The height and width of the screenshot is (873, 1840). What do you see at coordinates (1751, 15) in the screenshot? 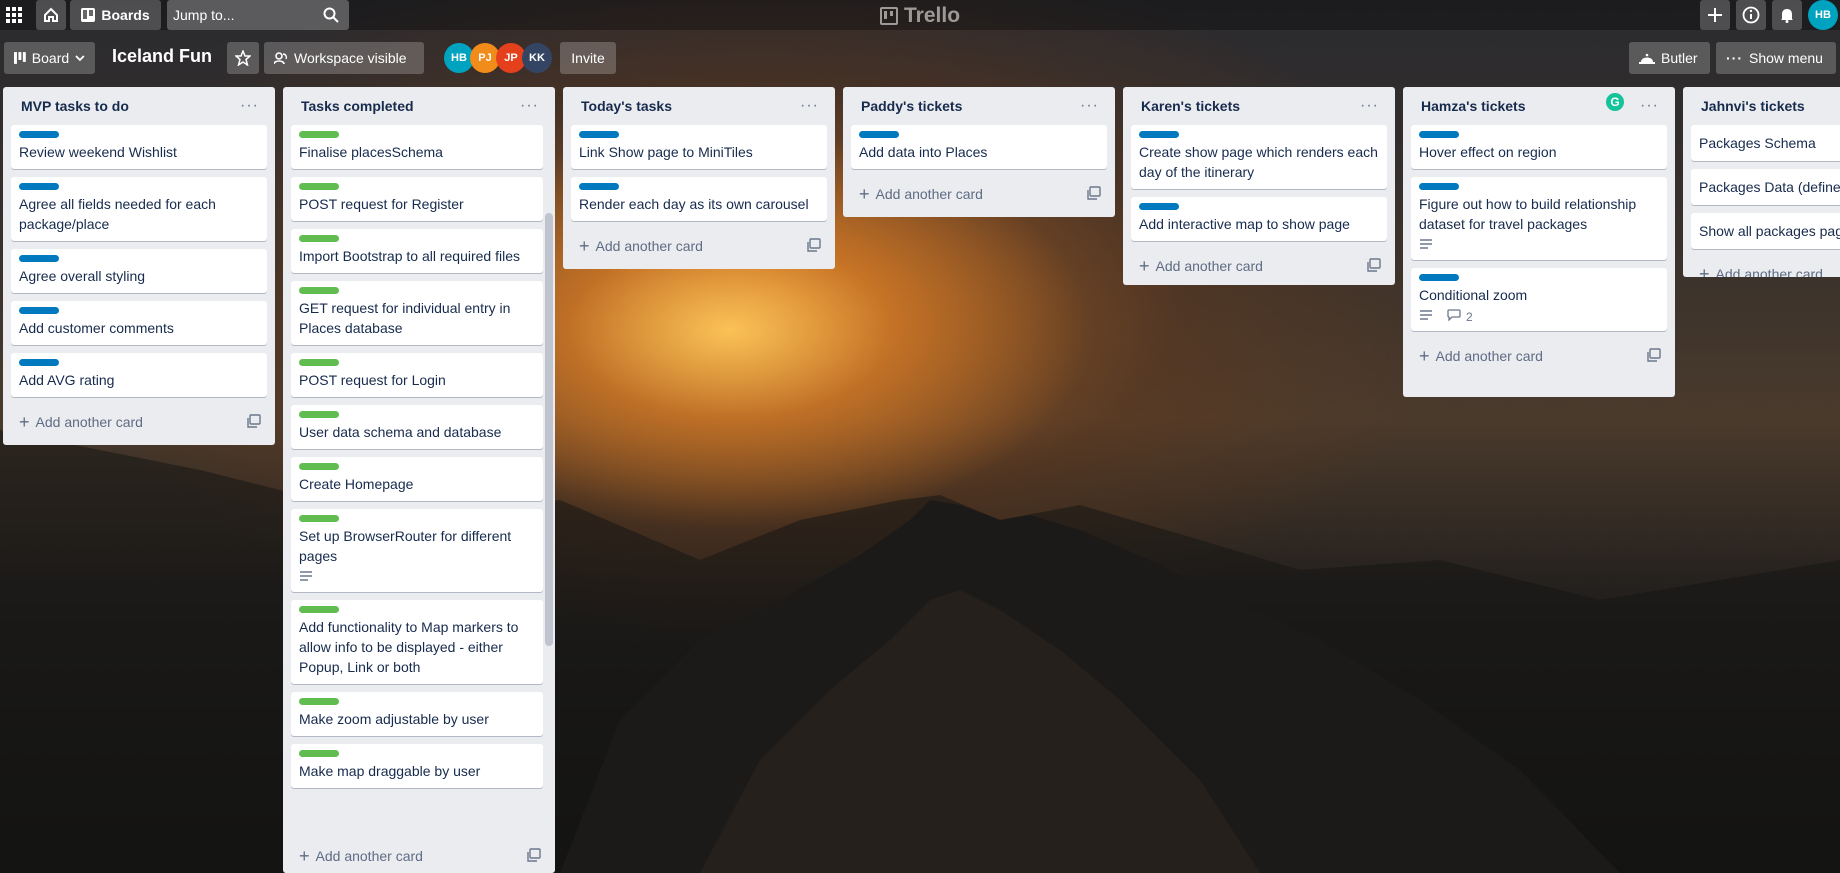
I see `info-button` at bounding box center [1751, 15].